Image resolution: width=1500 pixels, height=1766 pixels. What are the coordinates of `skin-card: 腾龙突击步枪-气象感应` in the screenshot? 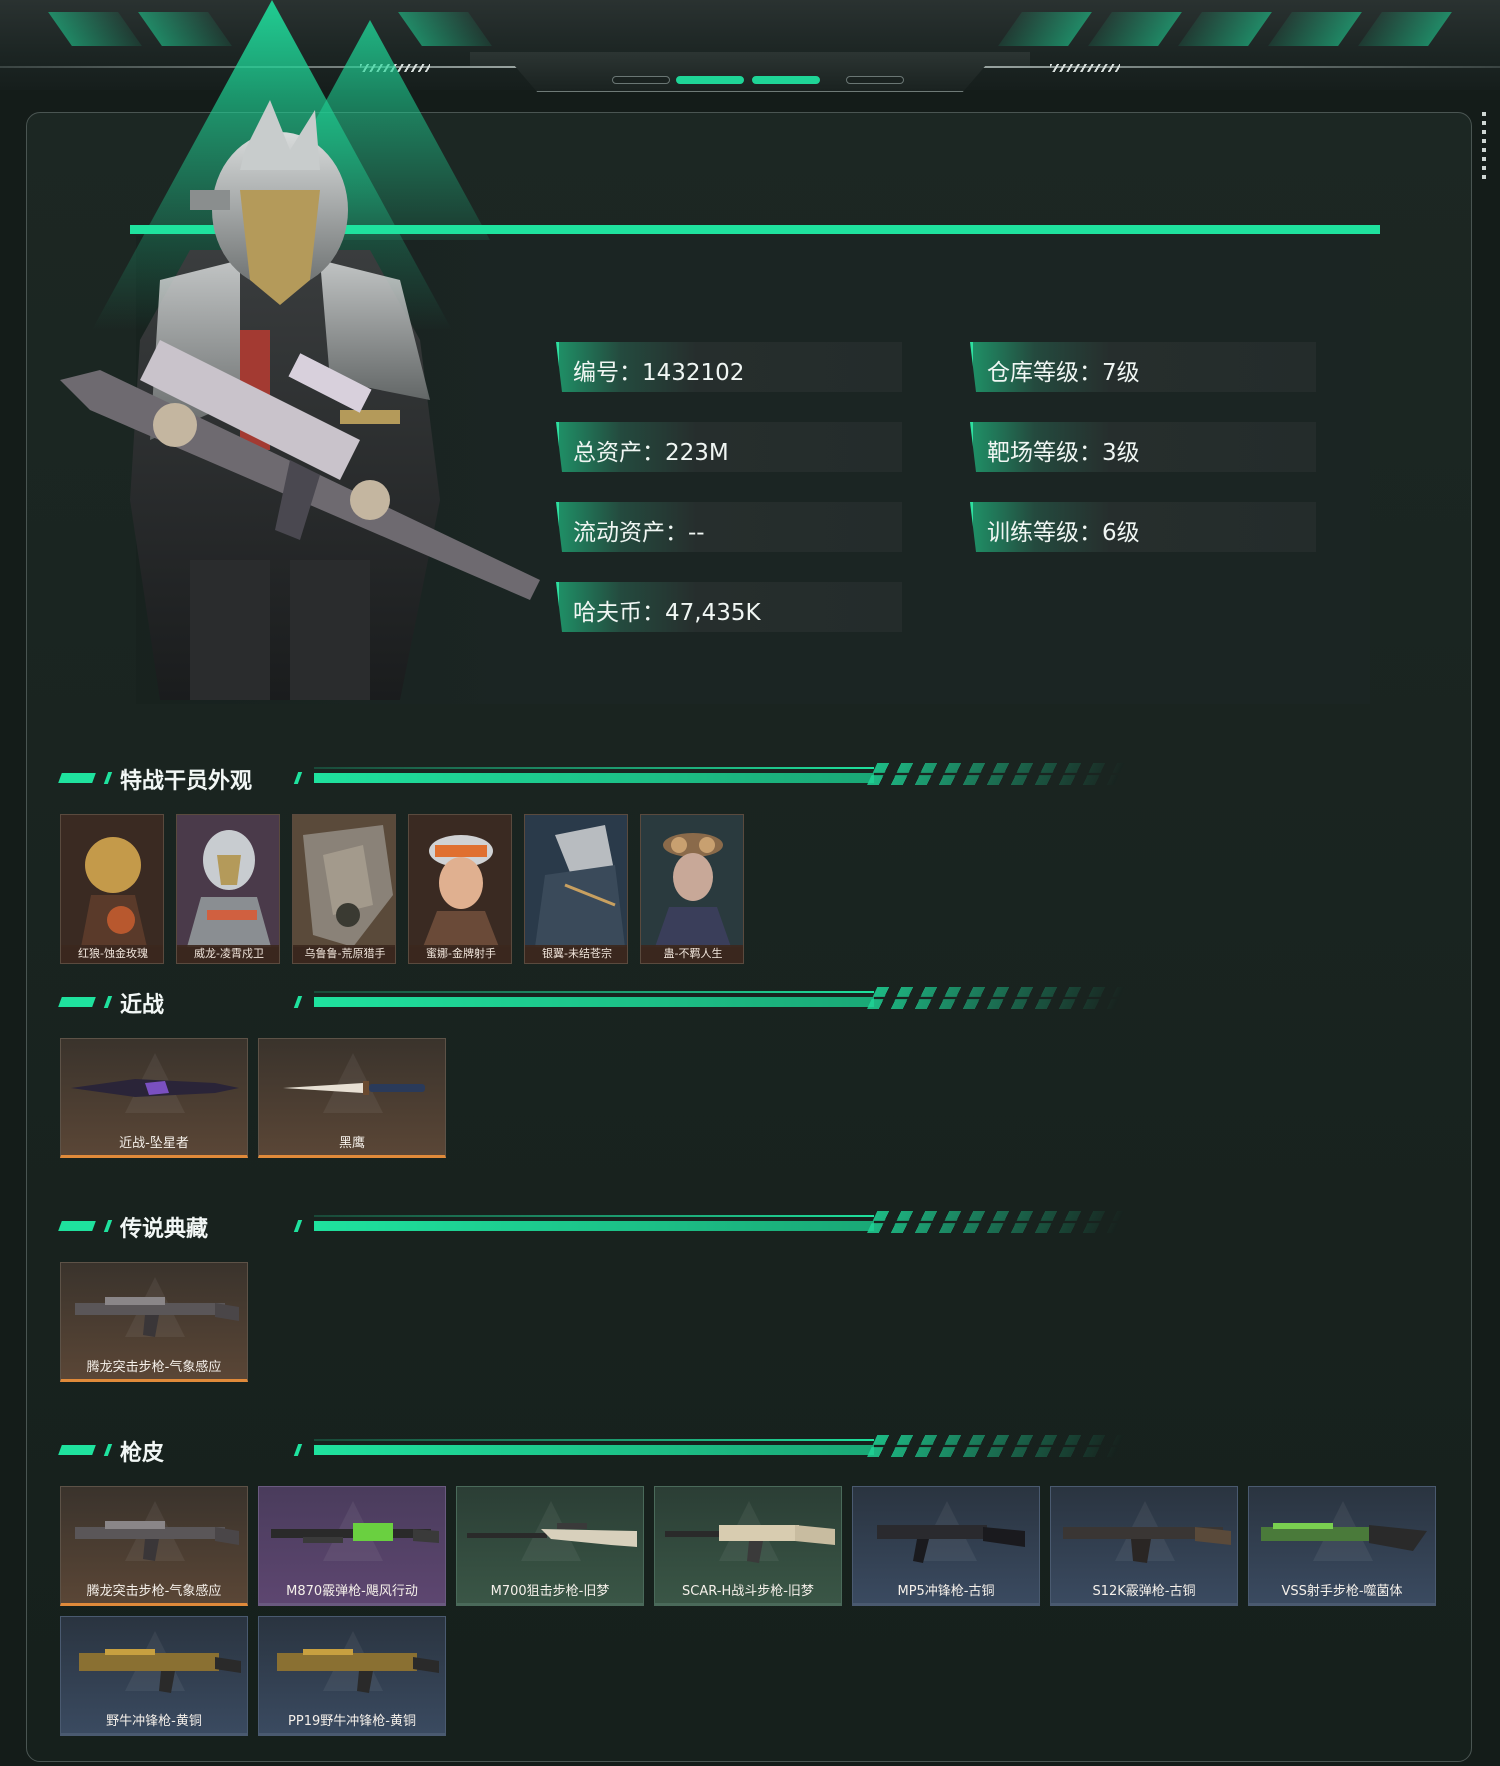 It's located at (154, 1546).